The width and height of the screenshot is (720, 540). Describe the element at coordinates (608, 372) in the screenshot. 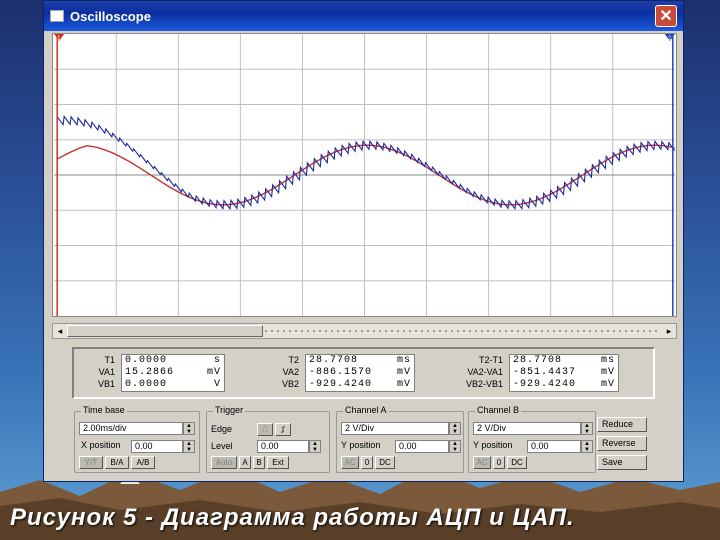

I see `va2-va1-unit: mV` at that location.